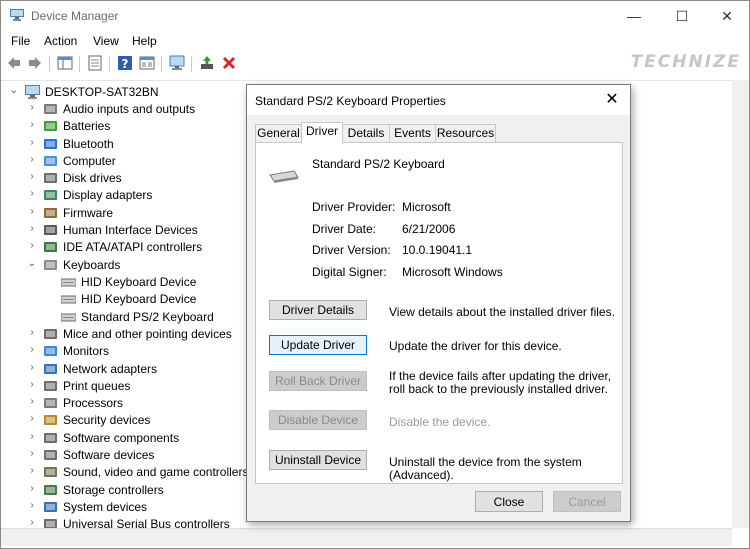  I want to click on back-arrow-icon, so click(14, 63).